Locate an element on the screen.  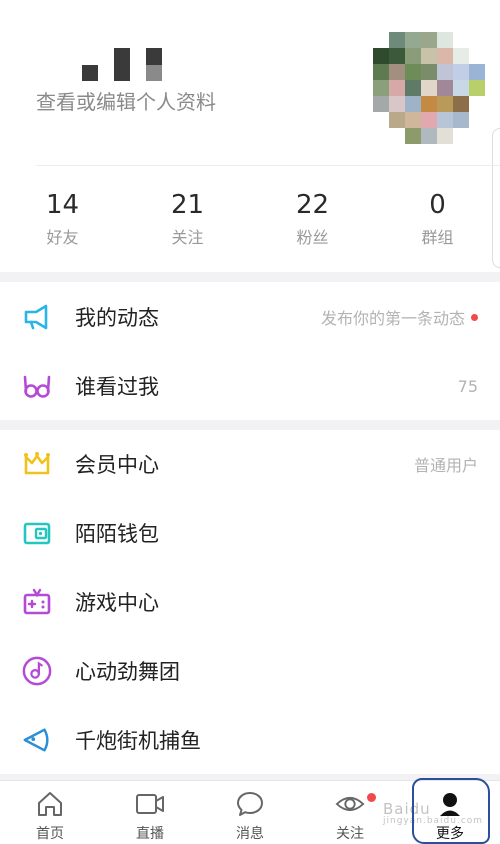
stat-label: 好友 is located at coordinates (62, 237).